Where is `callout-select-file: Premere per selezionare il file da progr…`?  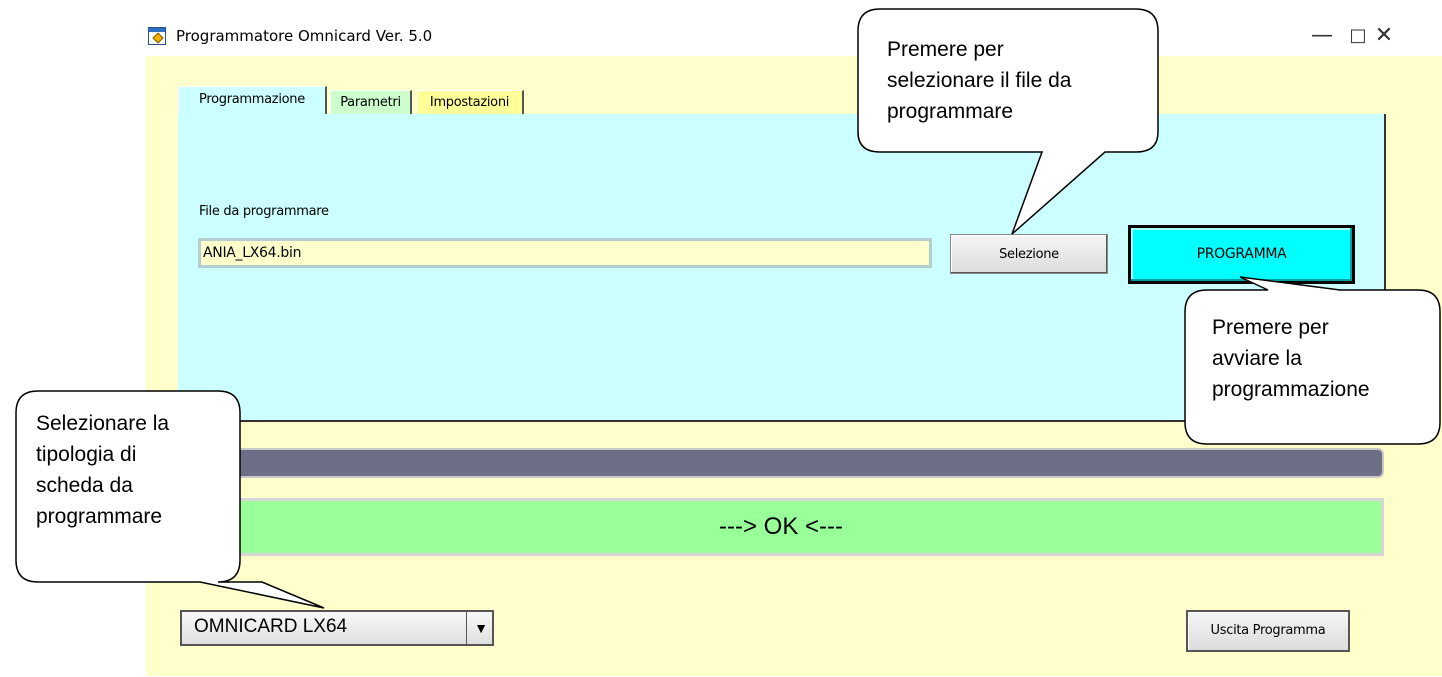
callout-select-file: Premere per selezionare il file da progr… is located at coordinates (979, 80).